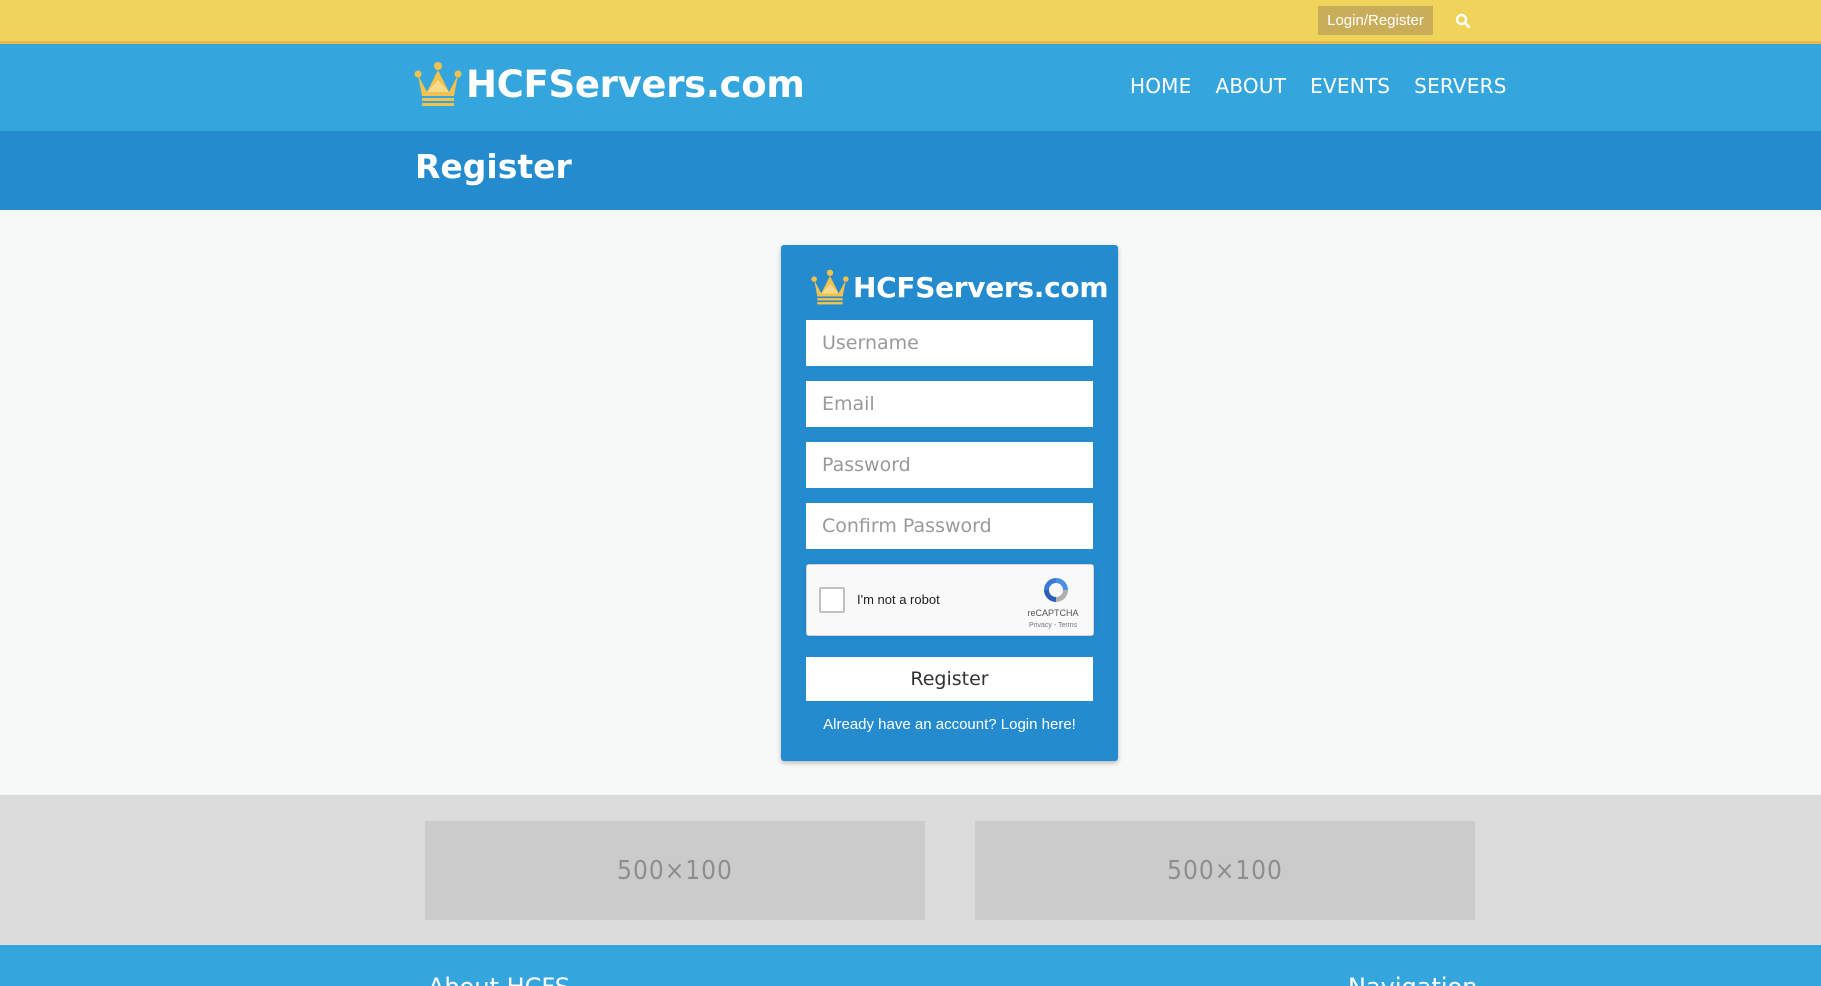  What do you see at coordinates (898, 599) in the screenshot?
I see `recaptcha-label: I'm not a robot` at bounding box center [898, 599].